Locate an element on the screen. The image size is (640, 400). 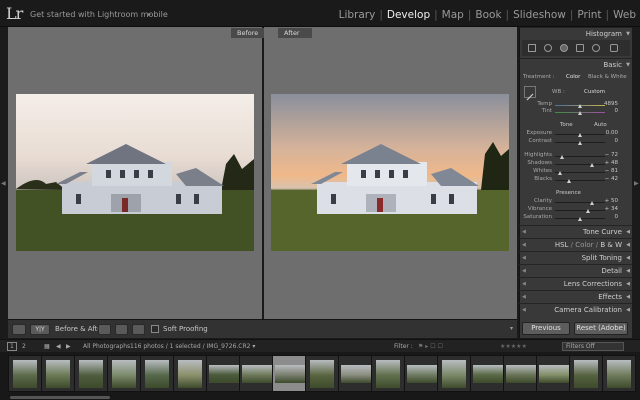
contrast-value: 0 is located at coordinates (608, 141).